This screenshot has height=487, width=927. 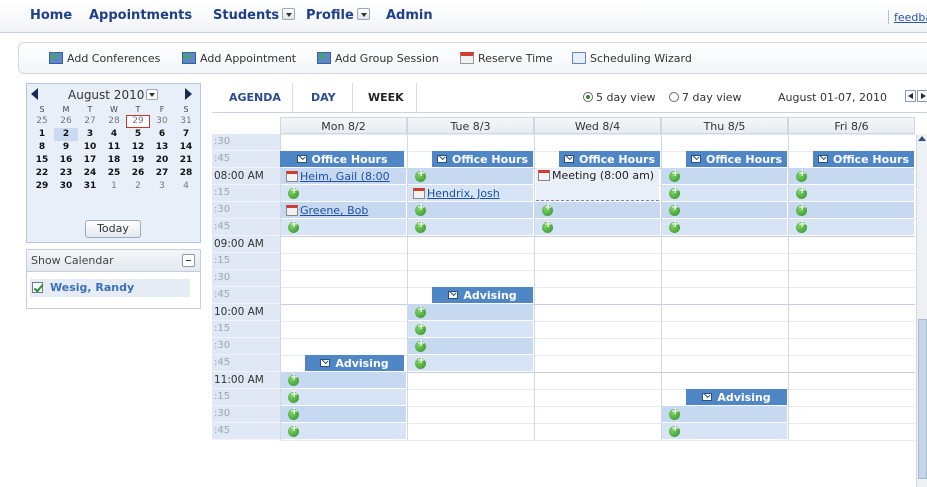 What do you see at coordinates (42, 147) in the screenshot?
I see `mini-calendar-day: 8` at bounding box center [42, 147].